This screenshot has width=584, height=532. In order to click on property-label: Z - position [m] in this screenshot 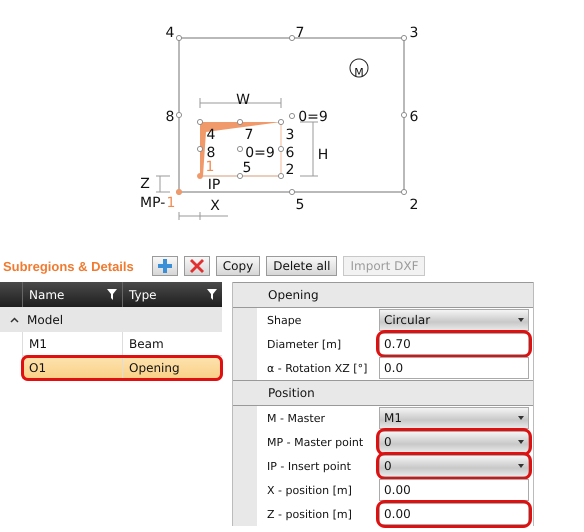, I will do `click(309, 514)`.